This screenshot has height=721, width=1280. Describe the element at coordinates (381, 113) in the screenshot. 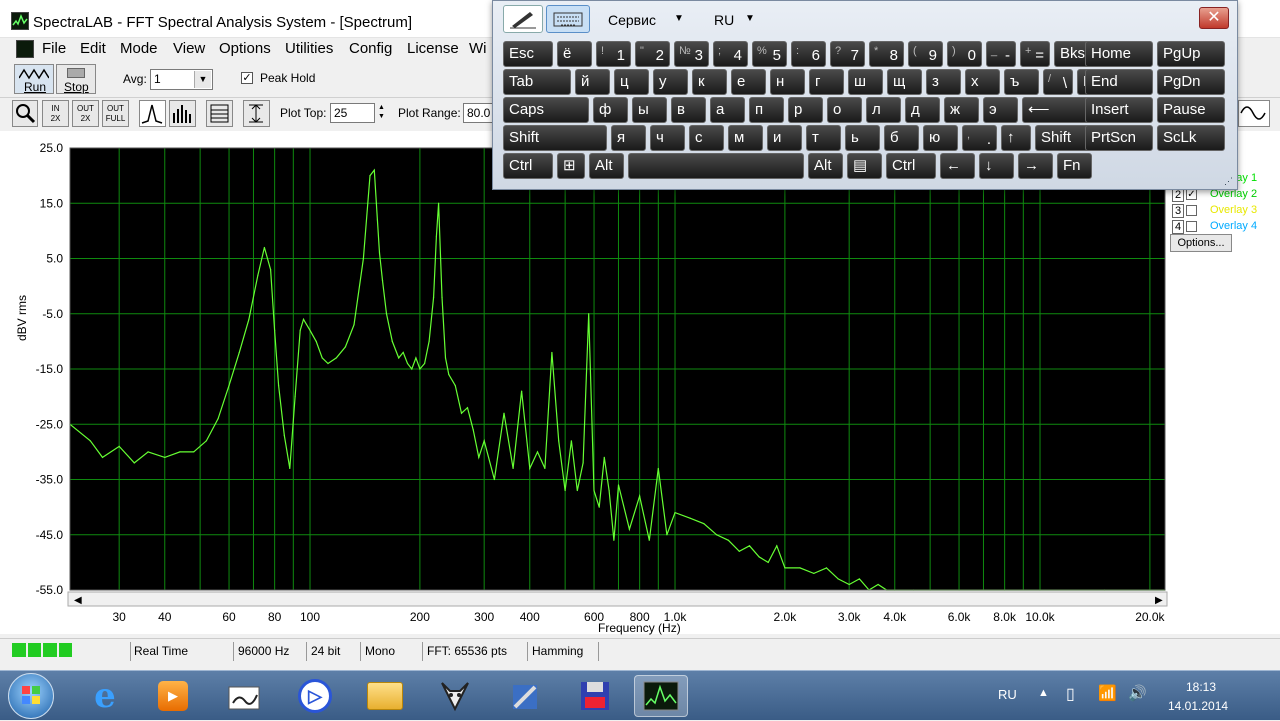

I see `plot-top-spinner: ▲ ▼` at that location.